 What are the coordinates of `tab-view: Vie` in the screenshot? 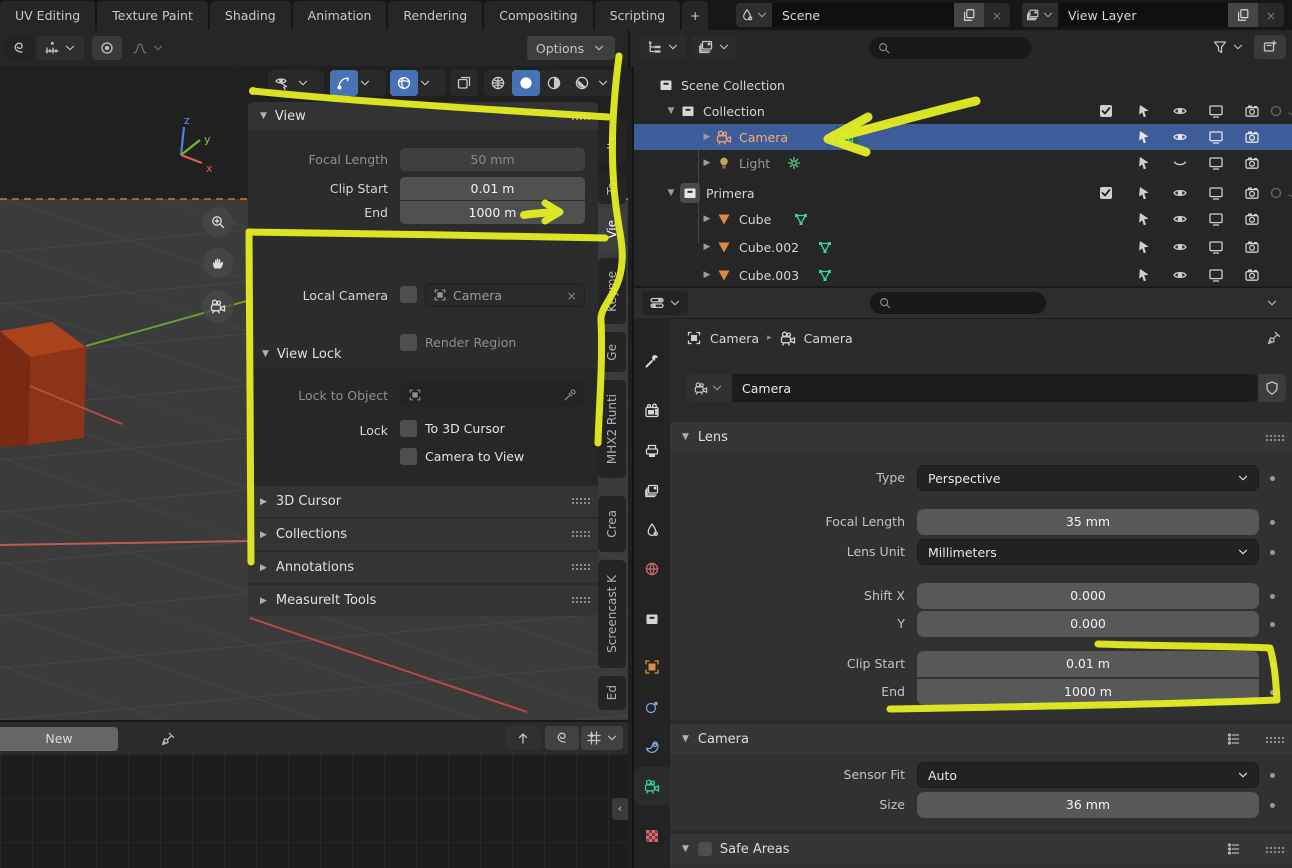 It's located at (612, 229).